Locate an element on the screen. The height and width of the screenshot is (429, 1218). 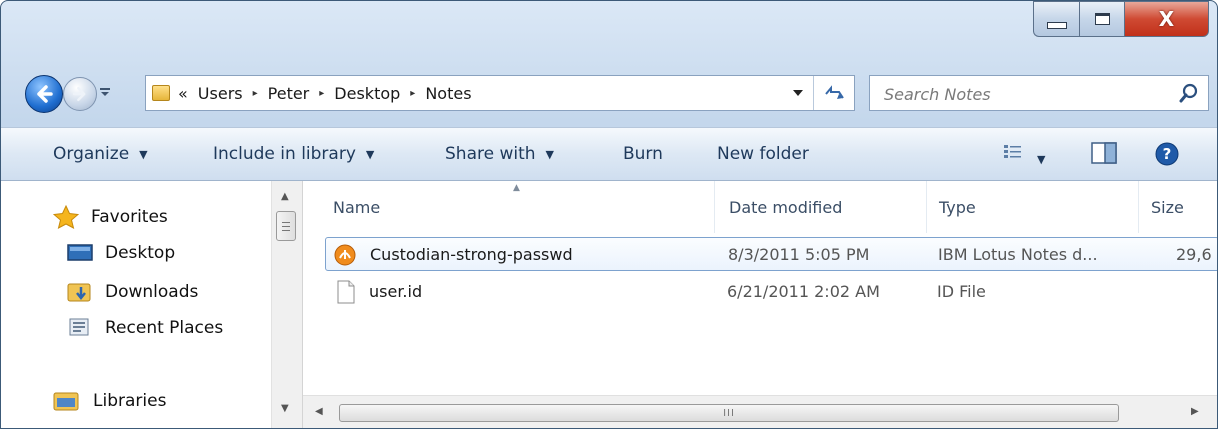
burn-label: Burn is located at coordinates (643, 154).